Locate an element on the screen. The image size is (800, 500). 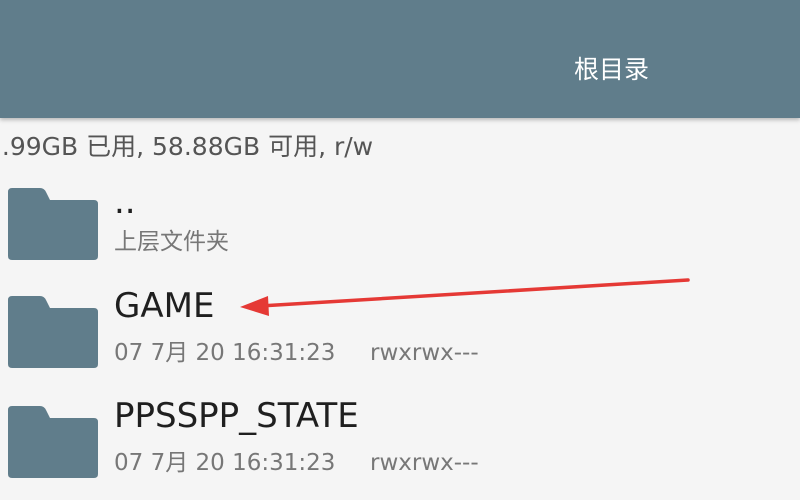
item-subtitle: 上层文件夹 is located at coordinates (171, 242).